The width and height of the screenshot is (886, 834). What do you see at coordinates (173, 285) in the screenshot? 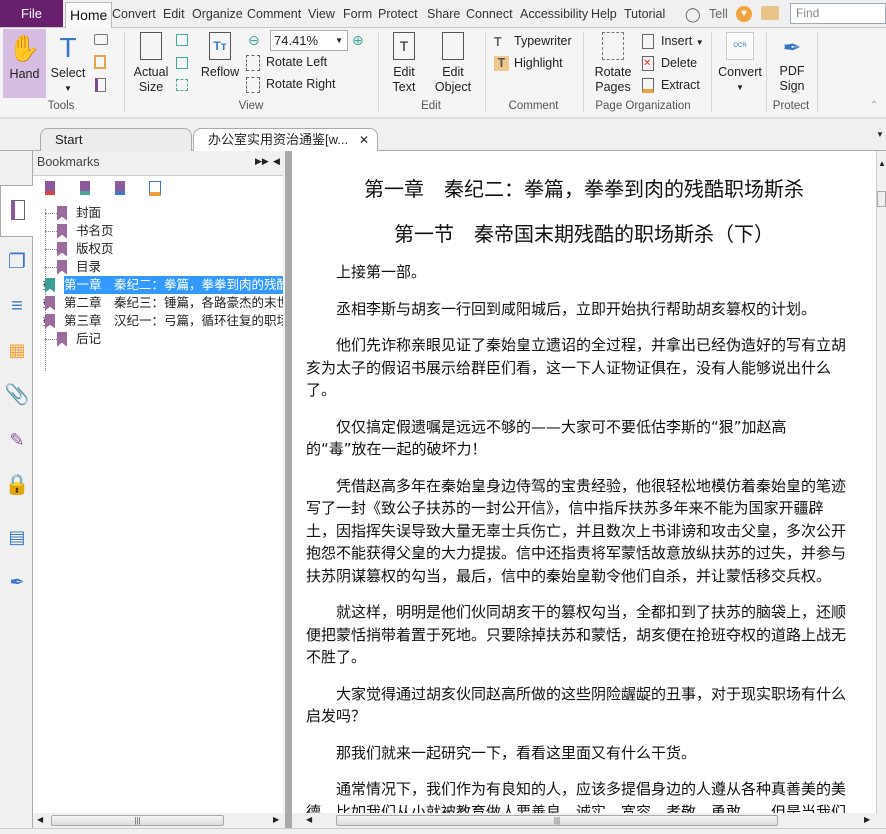
I see `bookmark-label: 第一章 秦纪二：拳篇，拳拳到肉的残酷职场斯杀` at bounding box center [173, 285].